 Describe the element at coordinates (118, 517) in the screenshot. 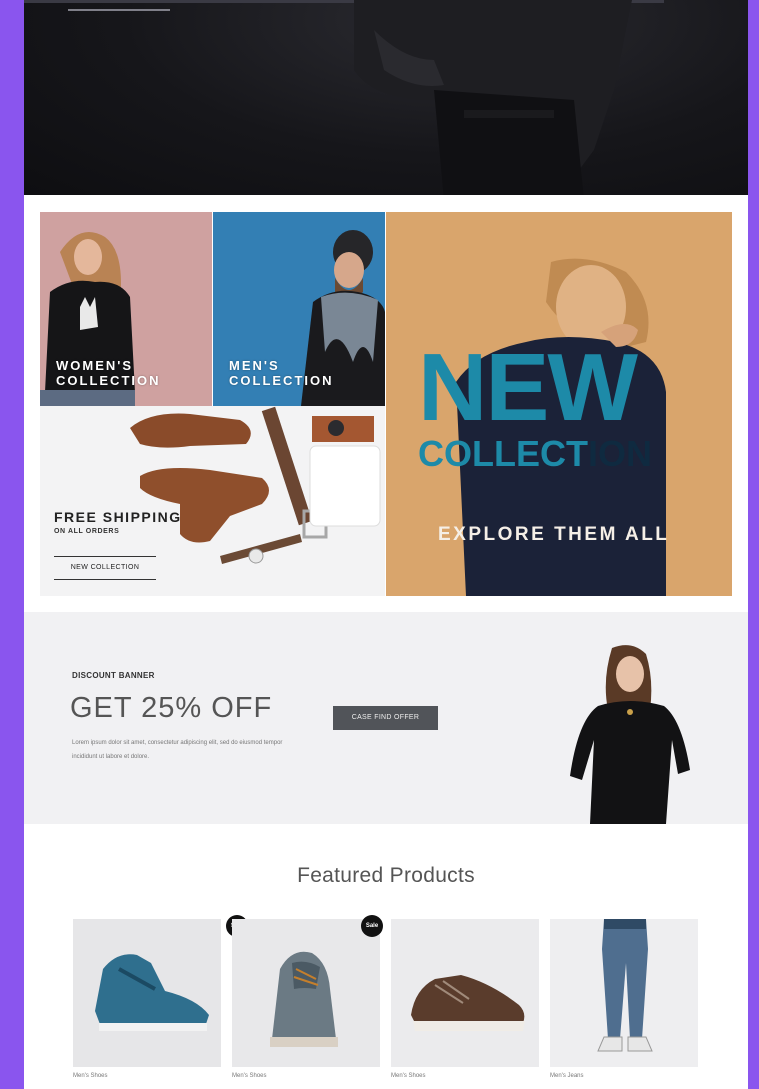

I see `free-shipping-title: FREE SHIPPING` at that location.